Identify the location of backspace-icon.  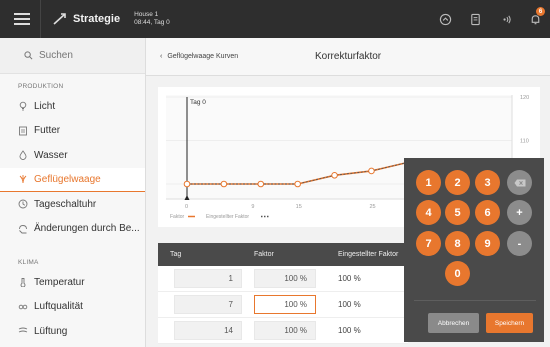
(519, 182).